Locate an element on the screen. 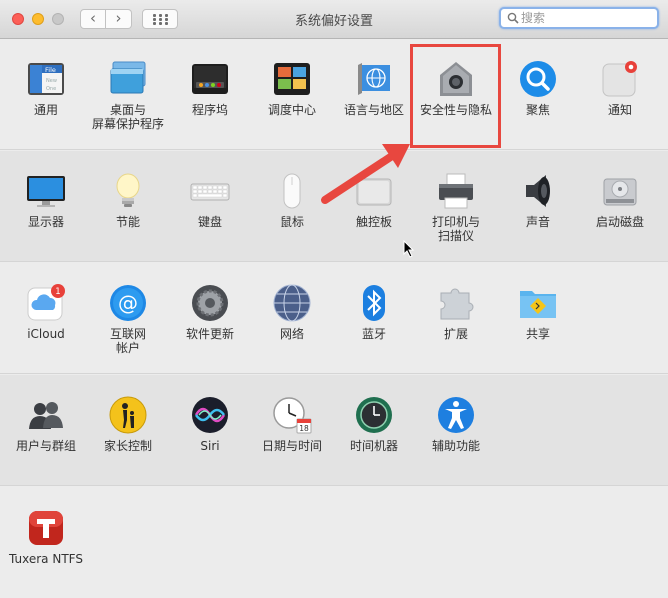 This screenshot has width=668, height=598. spotlight-icon is located at coordinates (538, 79).